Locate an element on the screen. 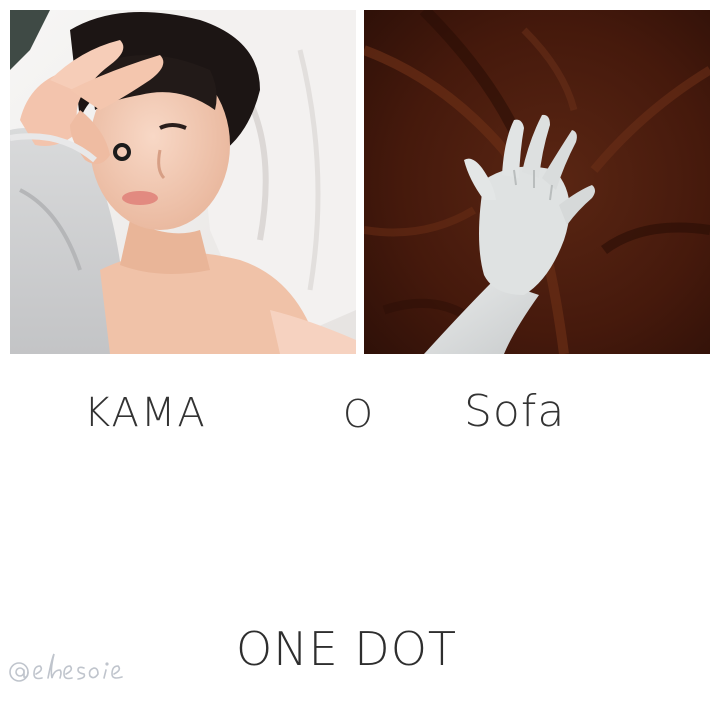  label-sofa: Sofa is located at coordinates (515, 411).